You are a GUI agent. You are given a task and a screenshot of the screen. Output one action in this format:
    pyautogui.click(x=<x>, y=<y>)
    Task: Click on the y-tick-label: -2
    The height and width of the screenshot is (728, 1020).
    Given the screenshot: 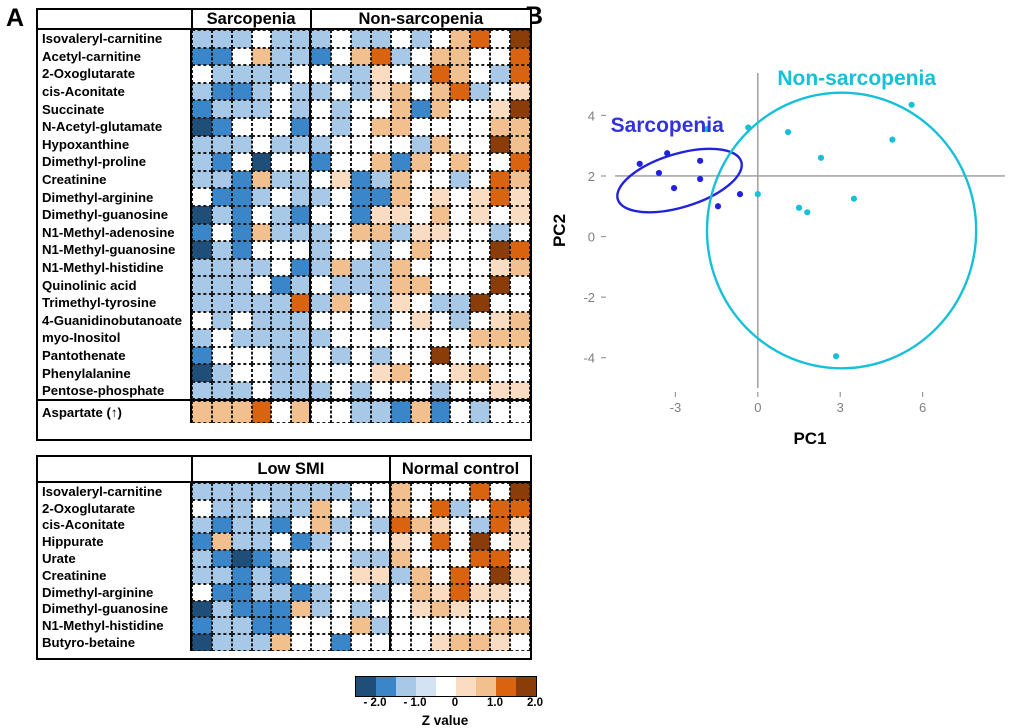 What is the action you would take?
    pyautogui.click(x=589, y=297)
    